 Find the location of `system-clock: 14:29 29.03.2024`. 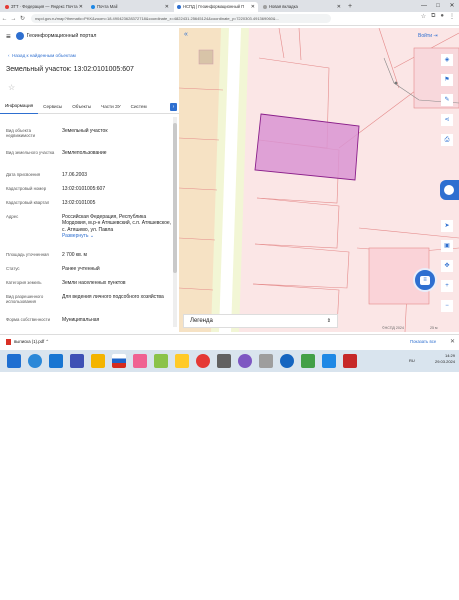

system-clock: 14:29 29.03.2024 is located at coordinates (445, 359).